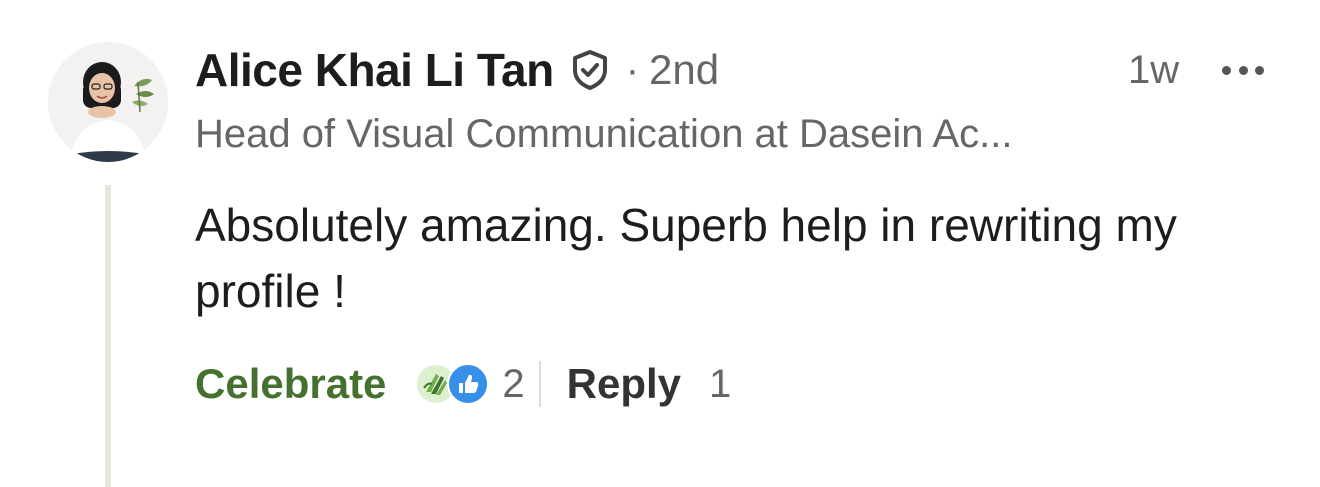  I want to click on action-divider, so click(539, 384).